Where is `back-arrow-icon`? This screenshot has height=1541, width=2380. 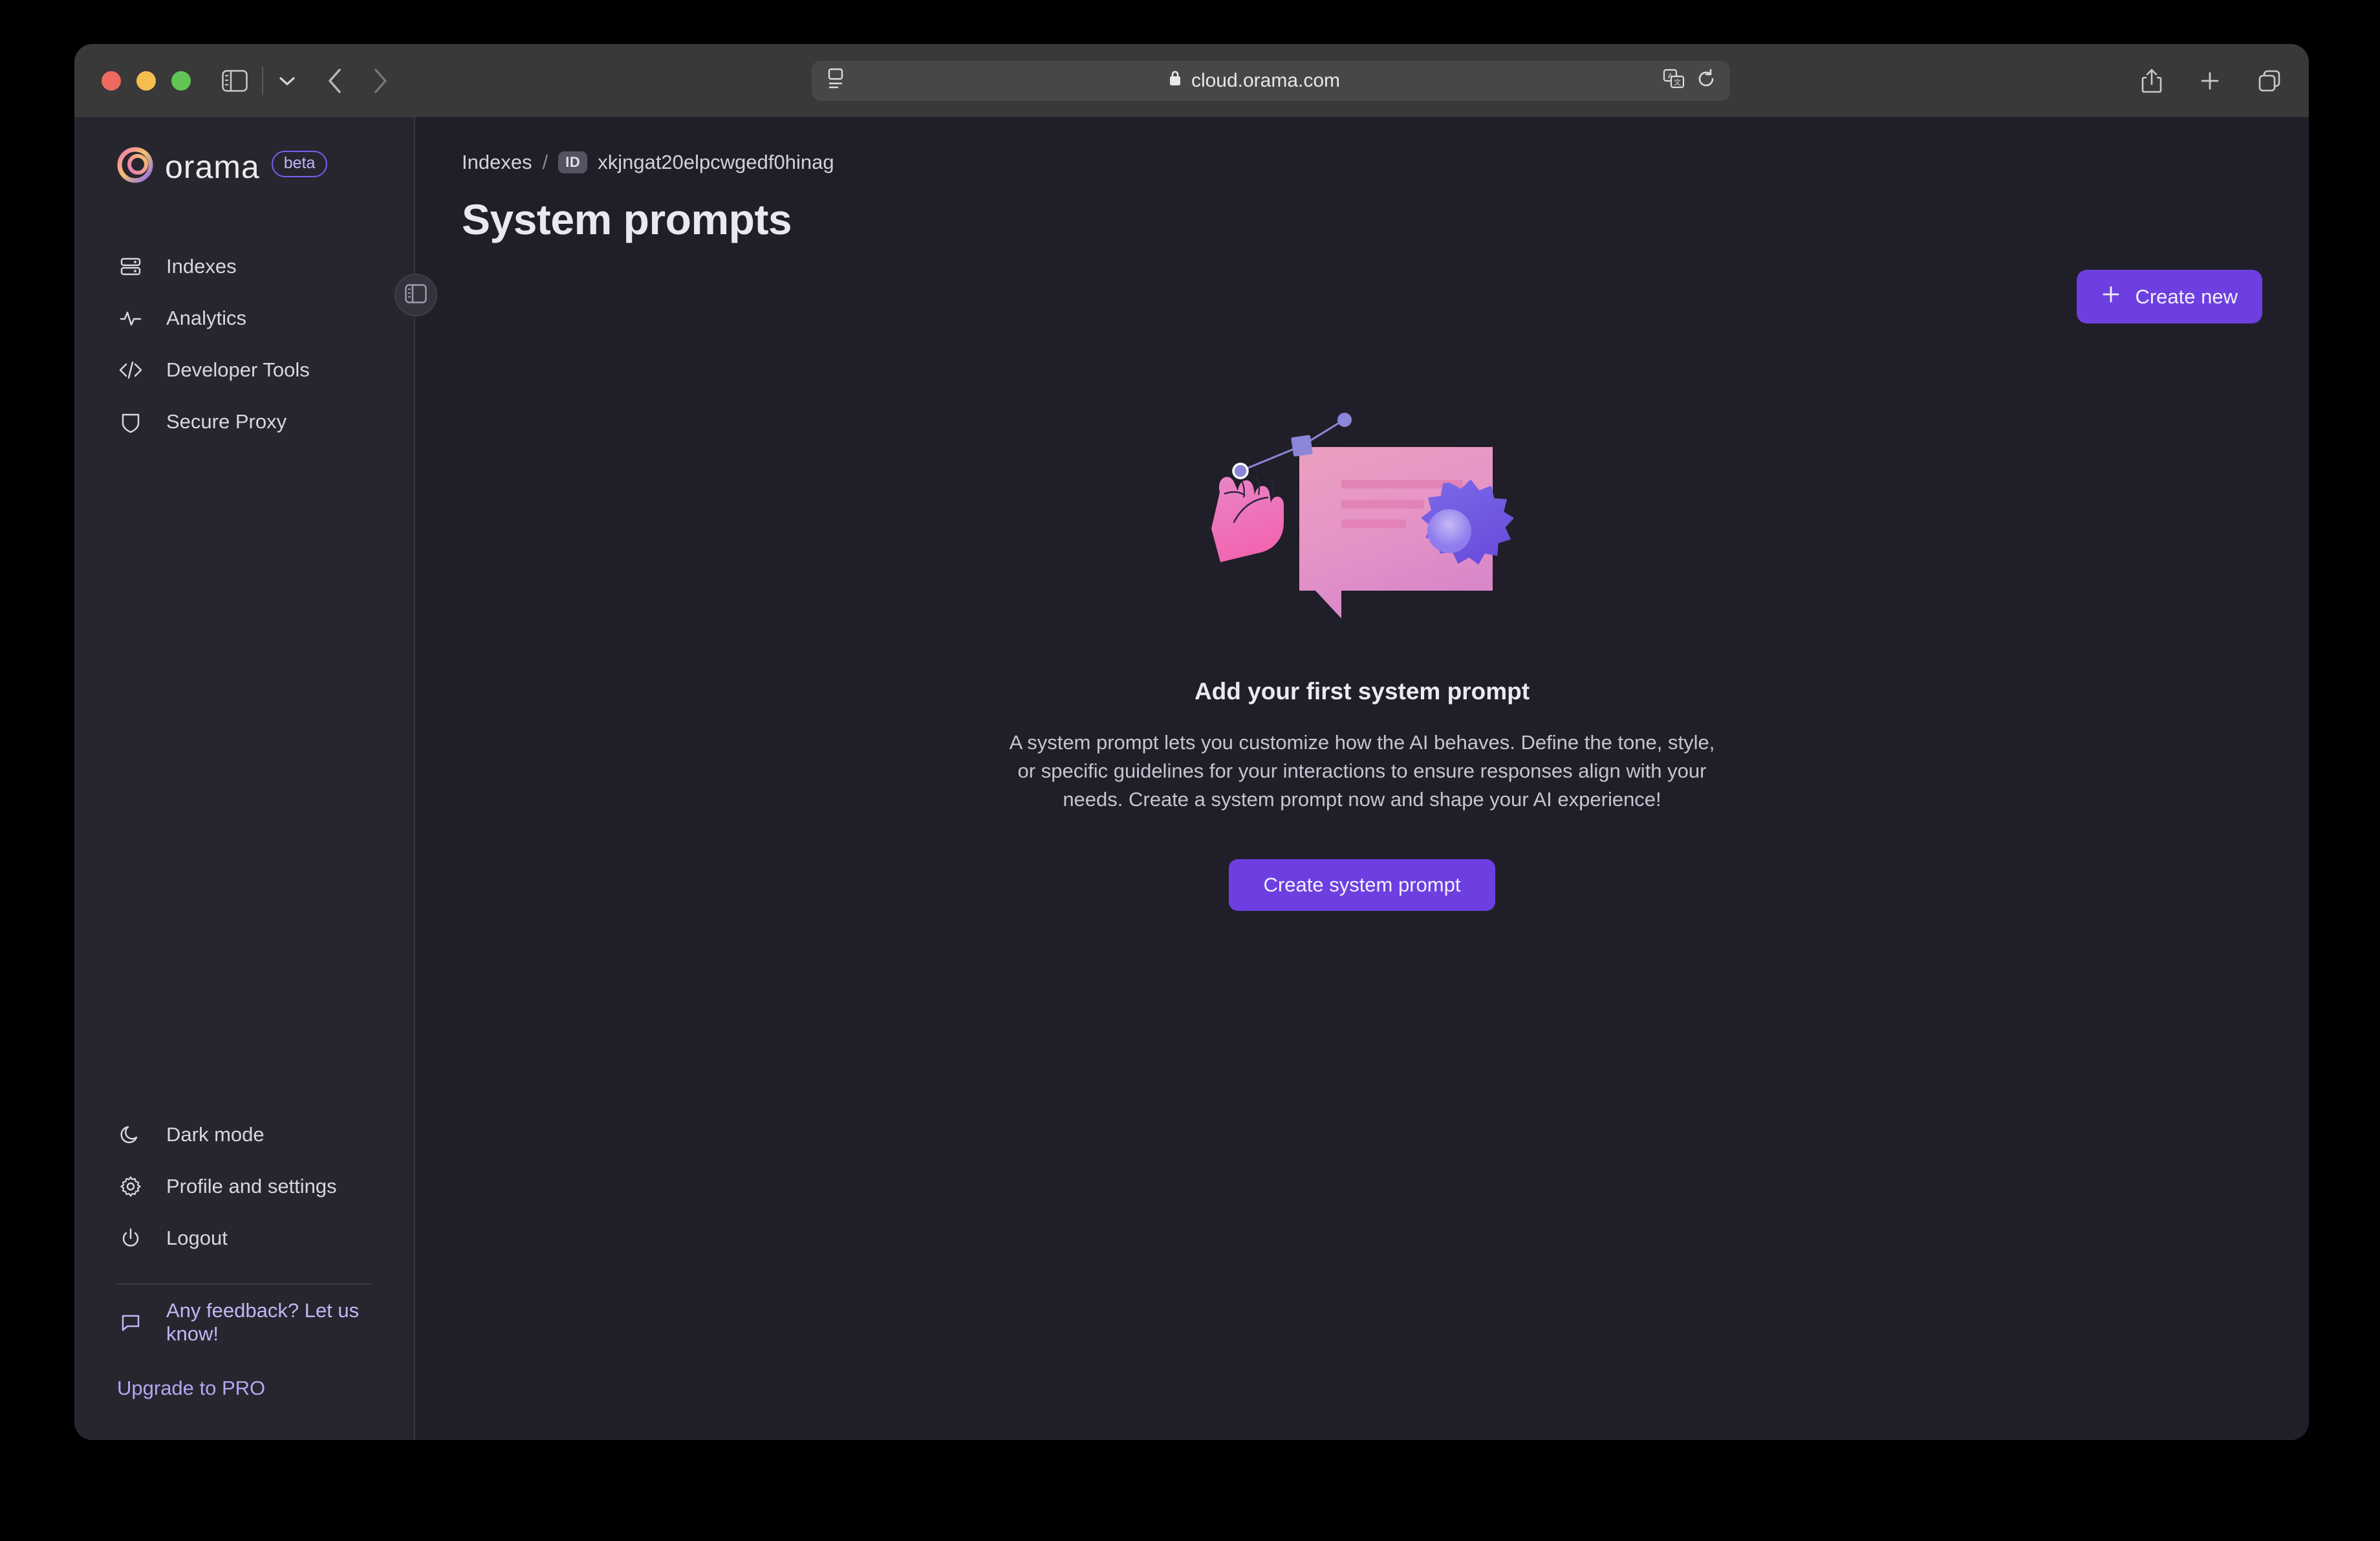 back-arrow-icon is located at coordinates (335, 80).